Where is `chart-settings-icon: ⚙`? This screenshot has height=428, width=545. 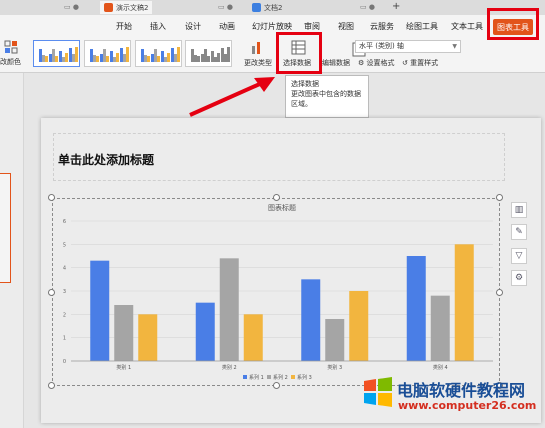 chart-settings-icon: ⚙ is located at coordinates (519, 278).